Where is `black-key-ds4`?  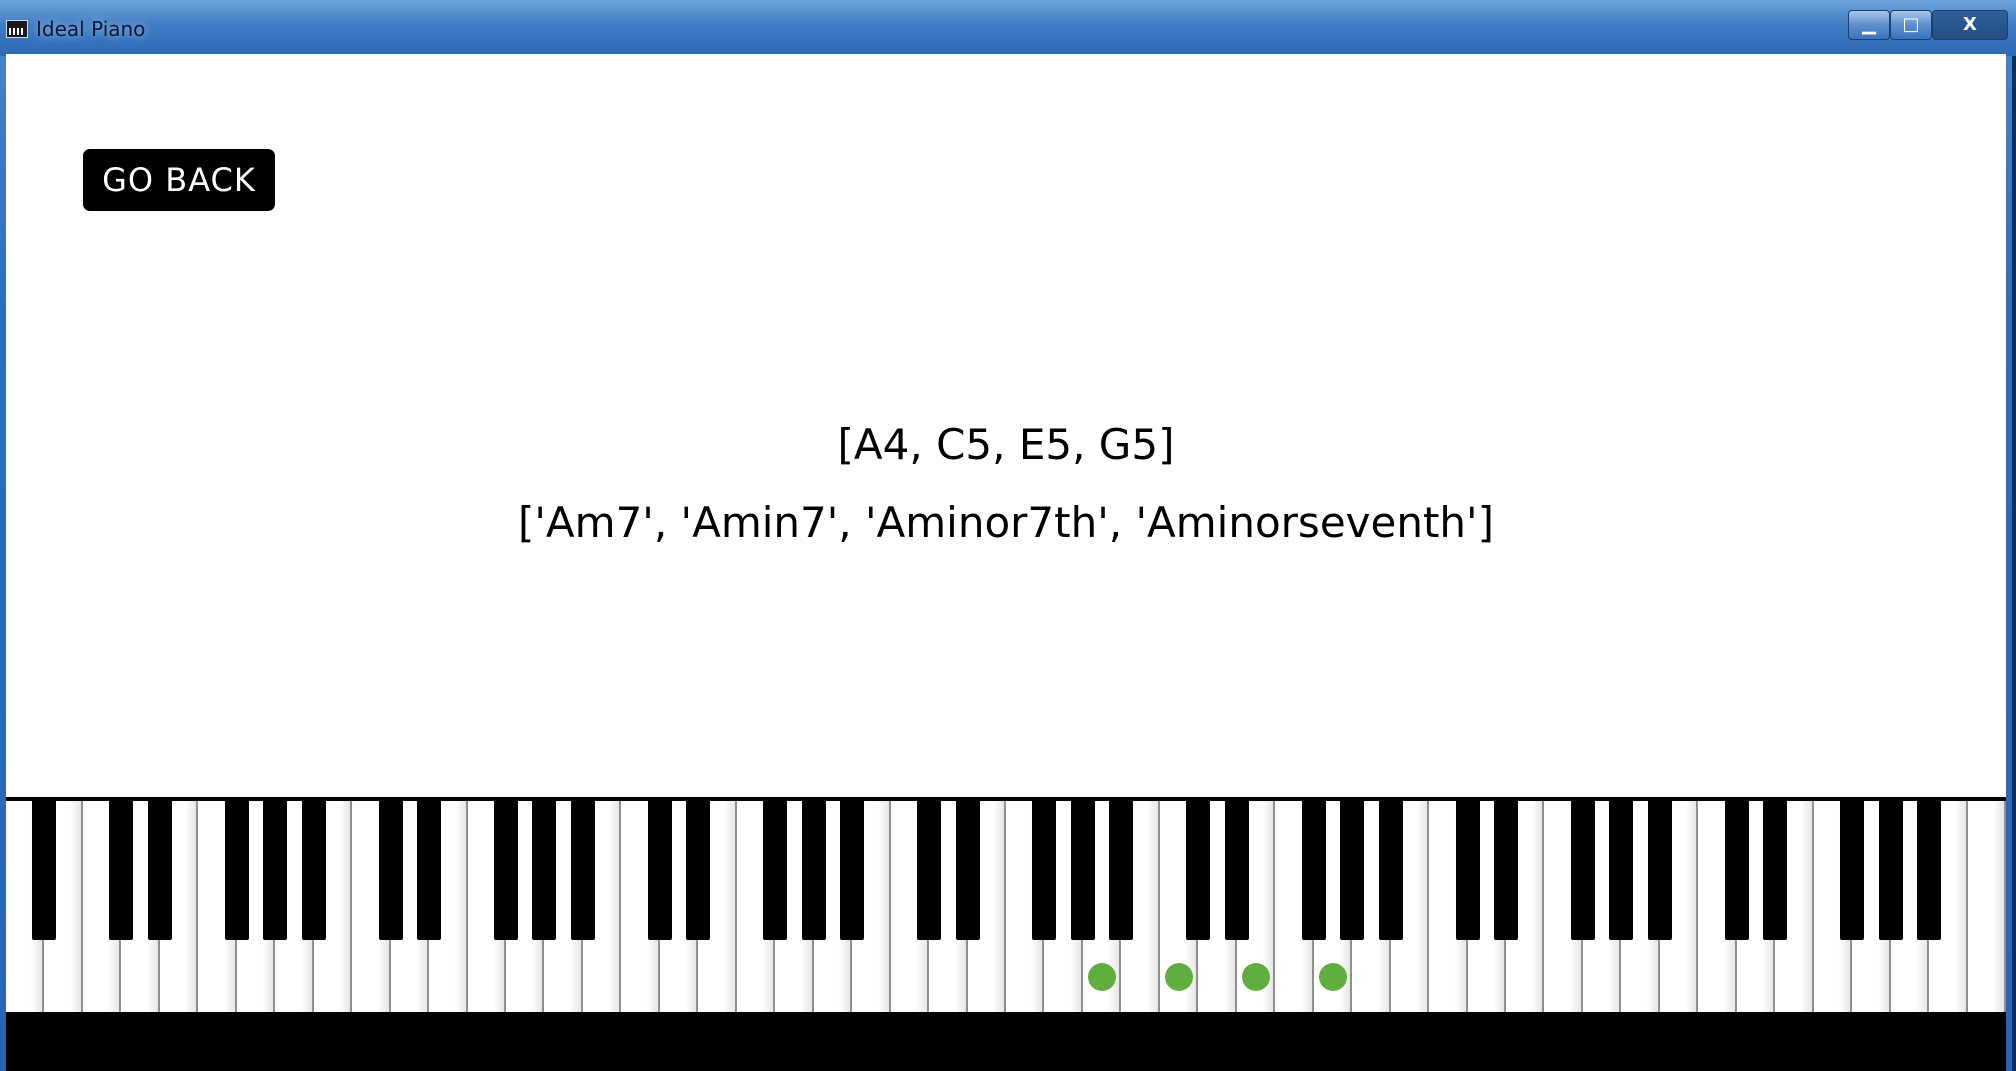
black-key-ds4 is located at coordinates (967, 870).